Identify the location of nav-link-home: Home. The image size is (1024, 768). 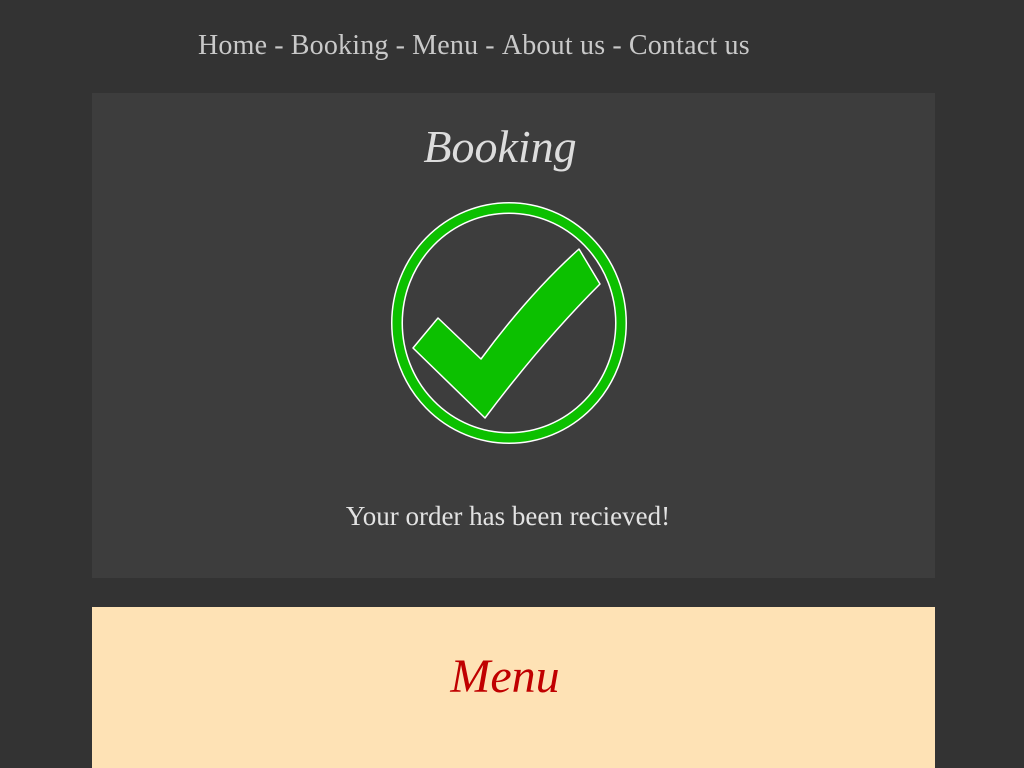
(232, 45).